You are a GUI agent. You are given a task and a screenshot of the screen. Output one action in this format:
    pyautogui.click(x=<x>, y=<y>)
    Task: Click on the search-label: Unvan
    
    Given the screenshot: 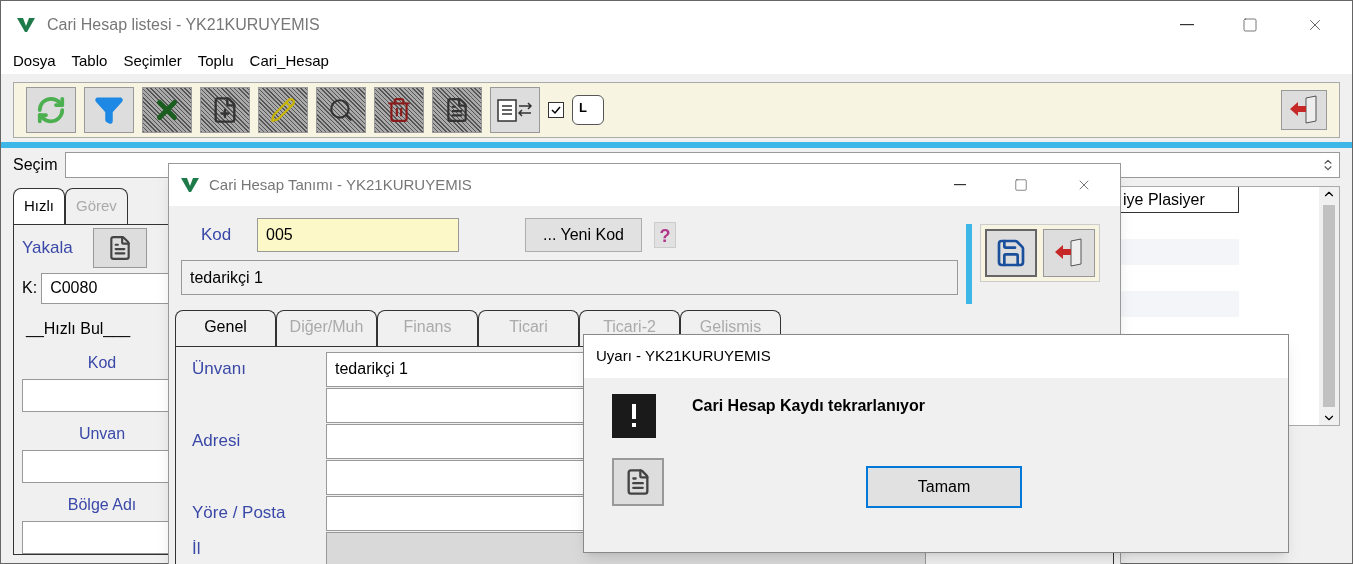 What is the action you would take?
    pyautogui.click(x=102, y=434)
    